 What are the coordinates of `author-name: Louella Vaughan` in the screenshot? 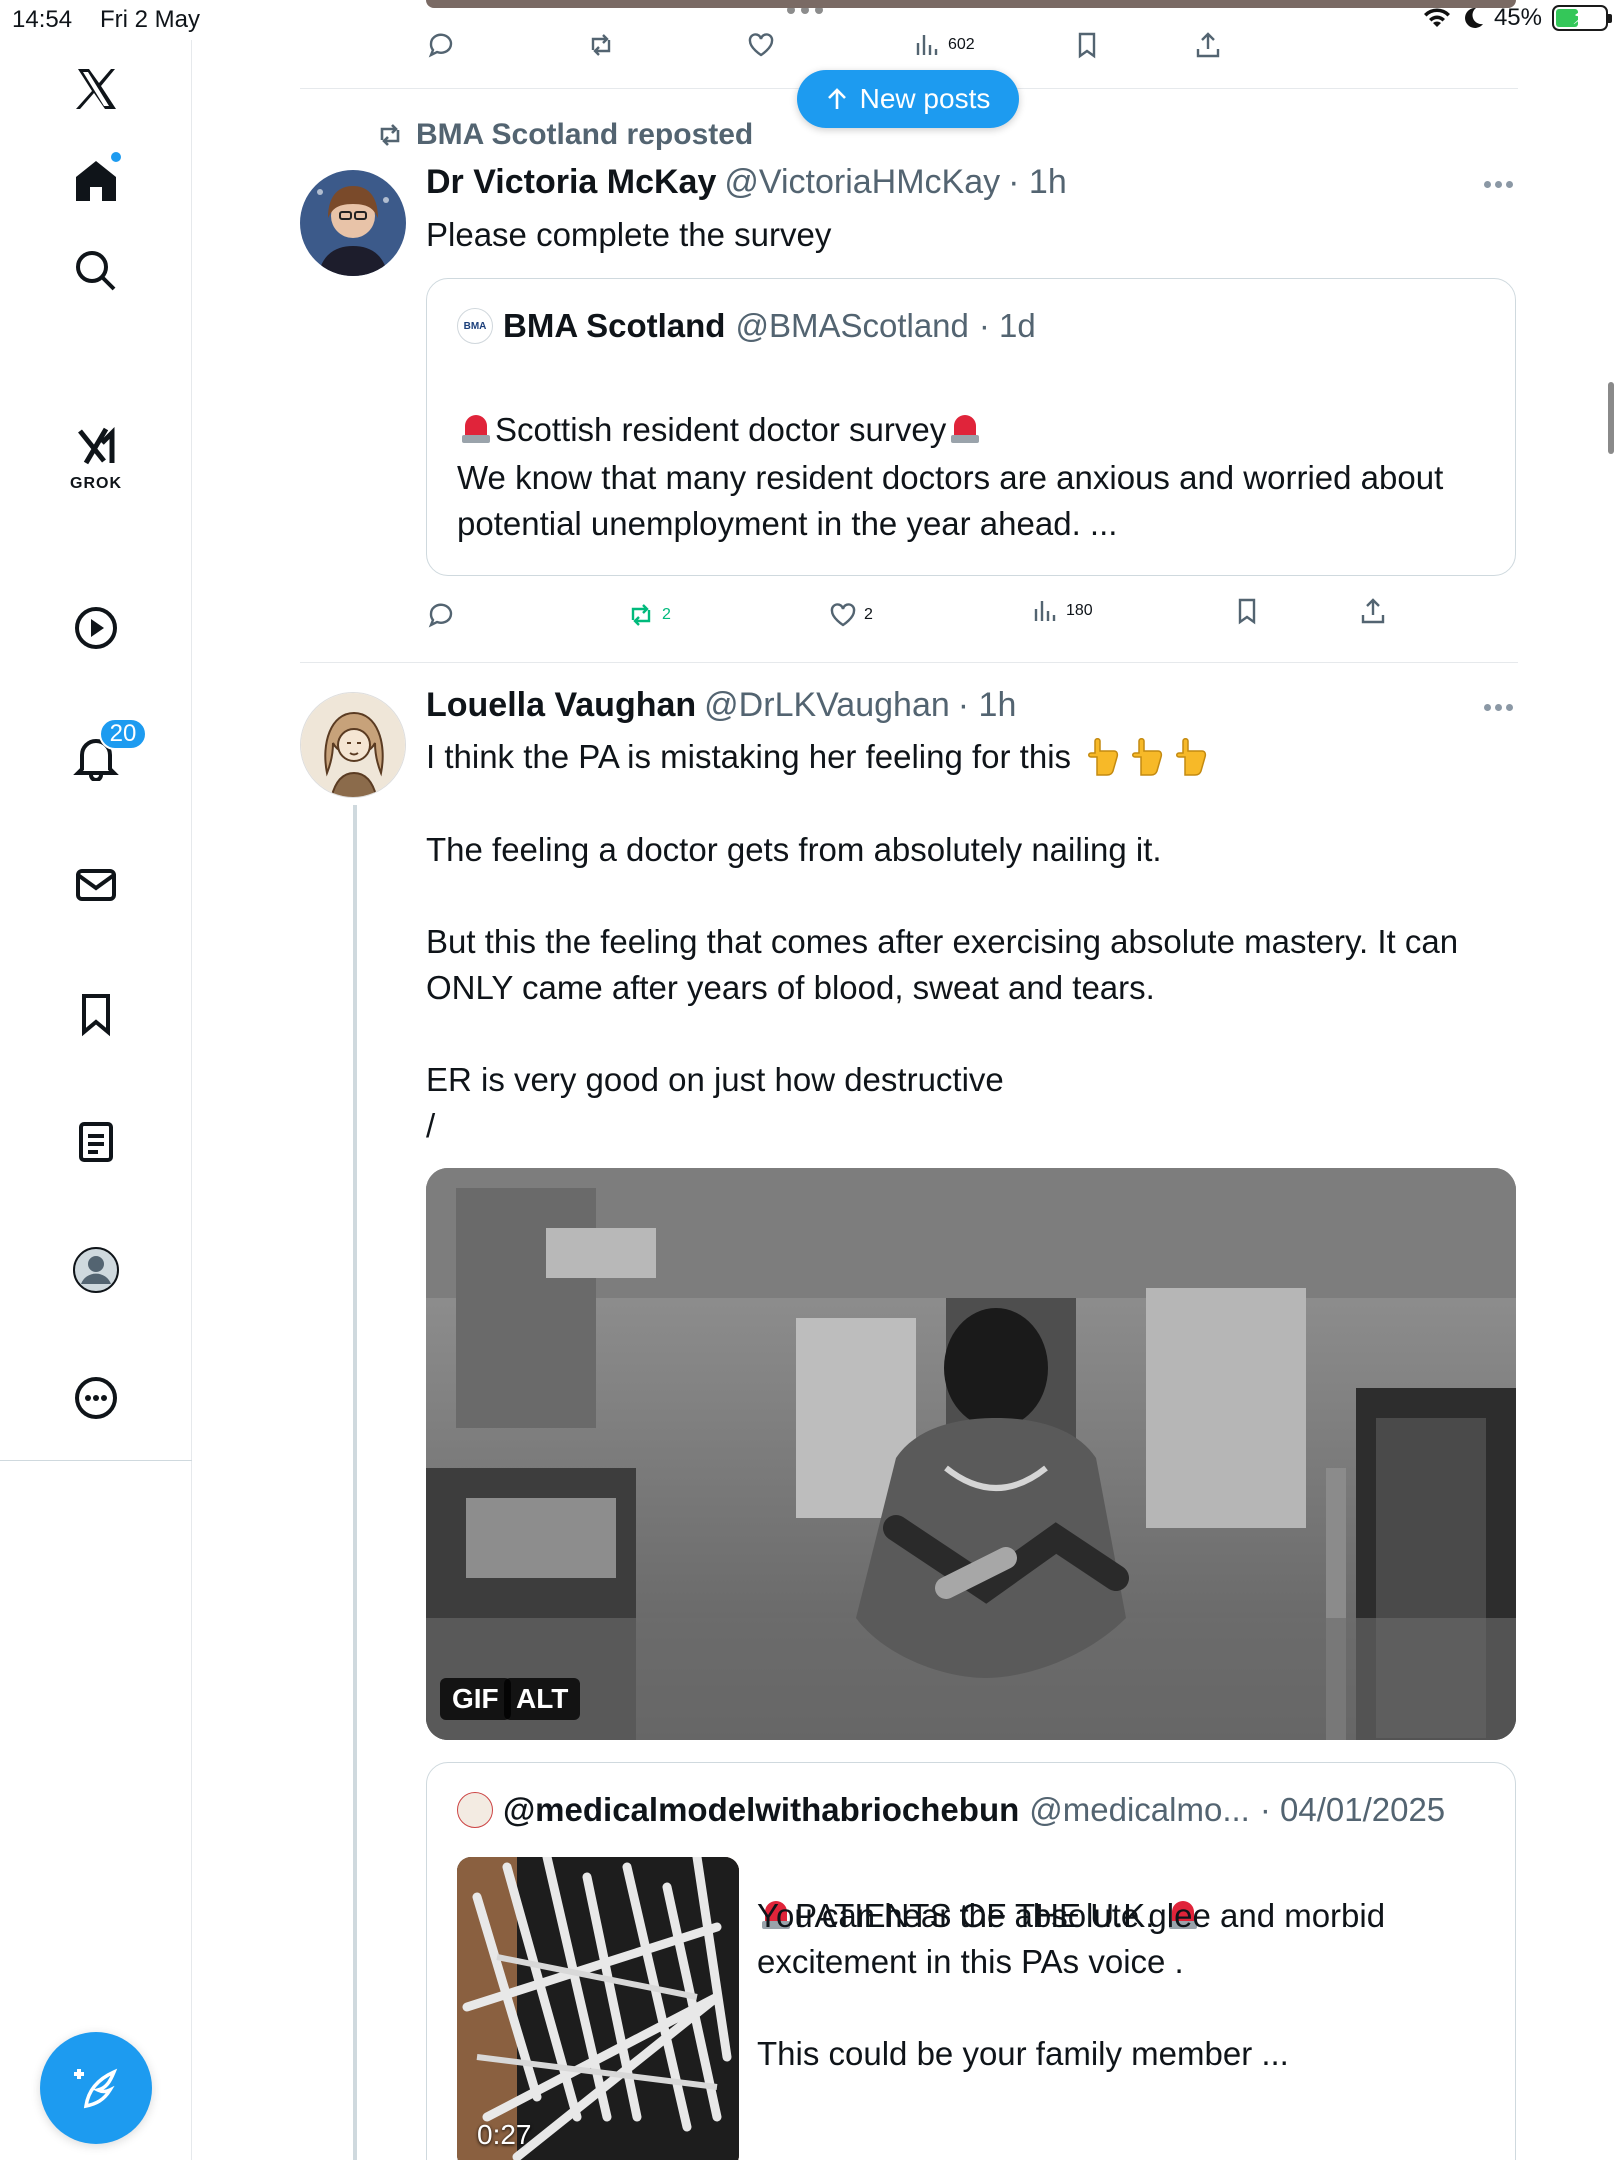 It's located at (561, 705).